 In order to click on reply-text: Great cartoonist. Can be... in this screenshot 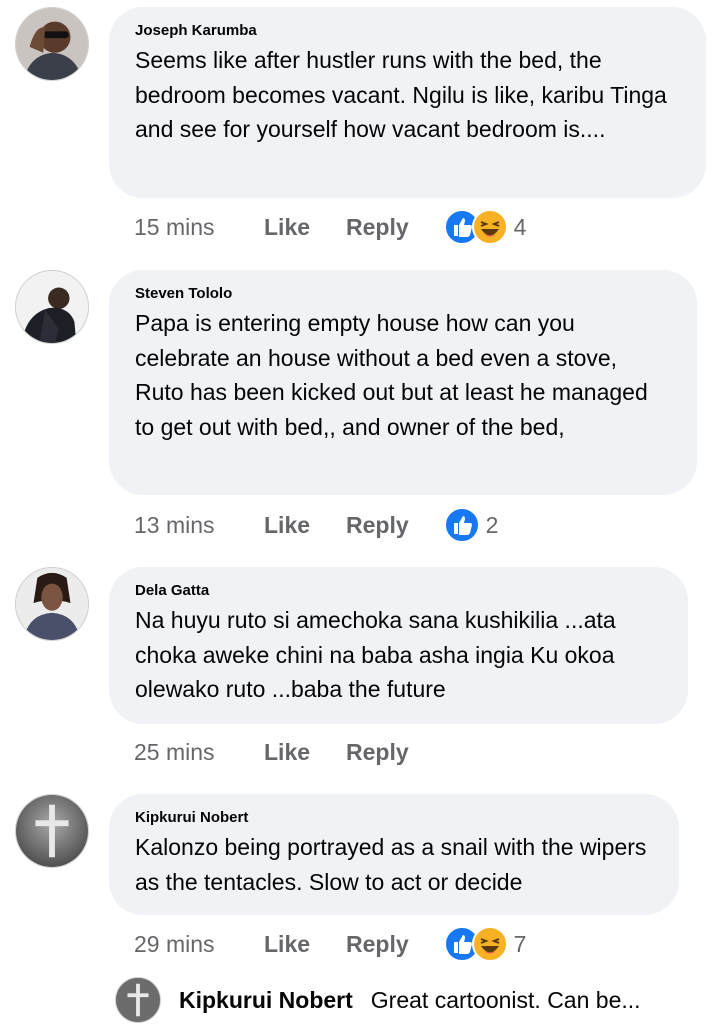, I will do `click(505, 999)`.